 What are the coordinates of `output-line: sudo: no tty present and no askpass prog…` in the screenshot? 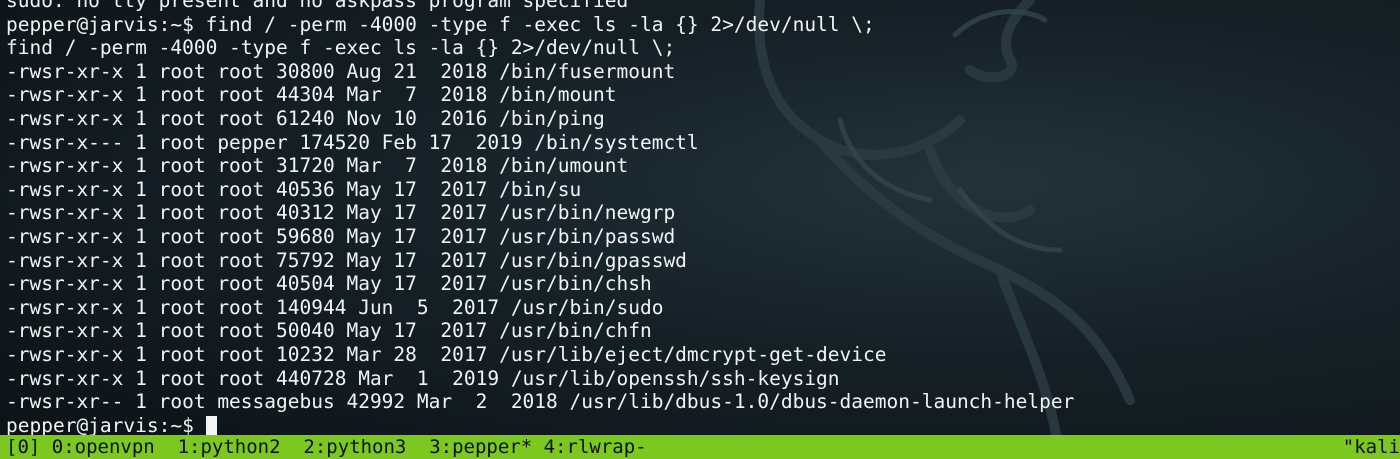 It's located at (317, 6).